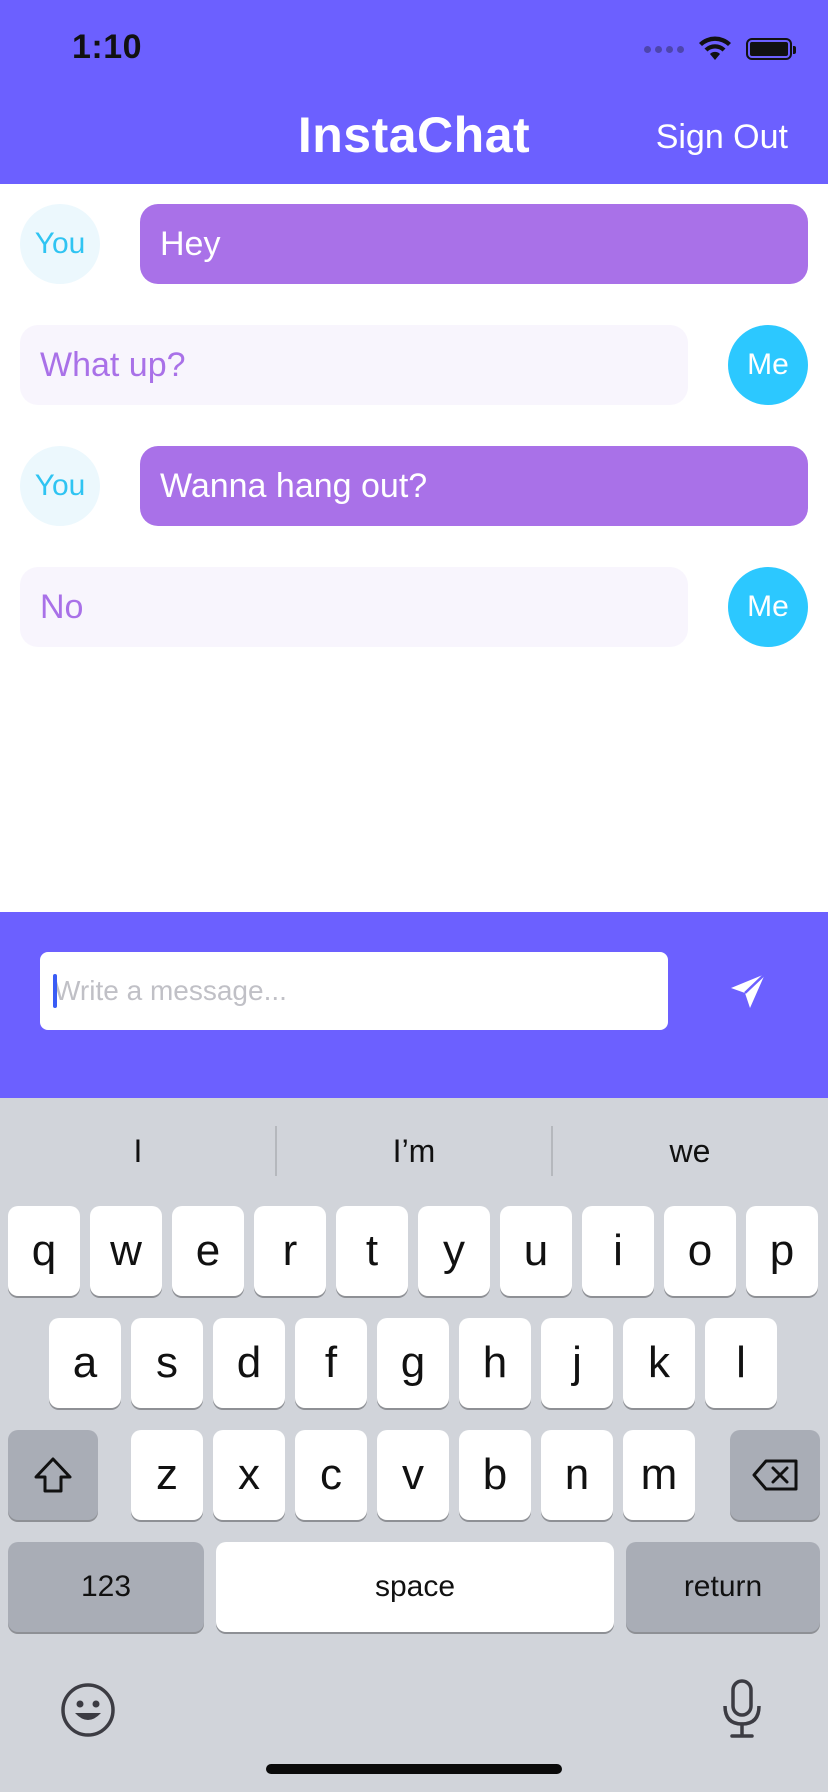 This screenshot has height=1792, width=828. Describe the element at coordinates (454, 1251) in the screenshot. I see `key-y: y` at that location.